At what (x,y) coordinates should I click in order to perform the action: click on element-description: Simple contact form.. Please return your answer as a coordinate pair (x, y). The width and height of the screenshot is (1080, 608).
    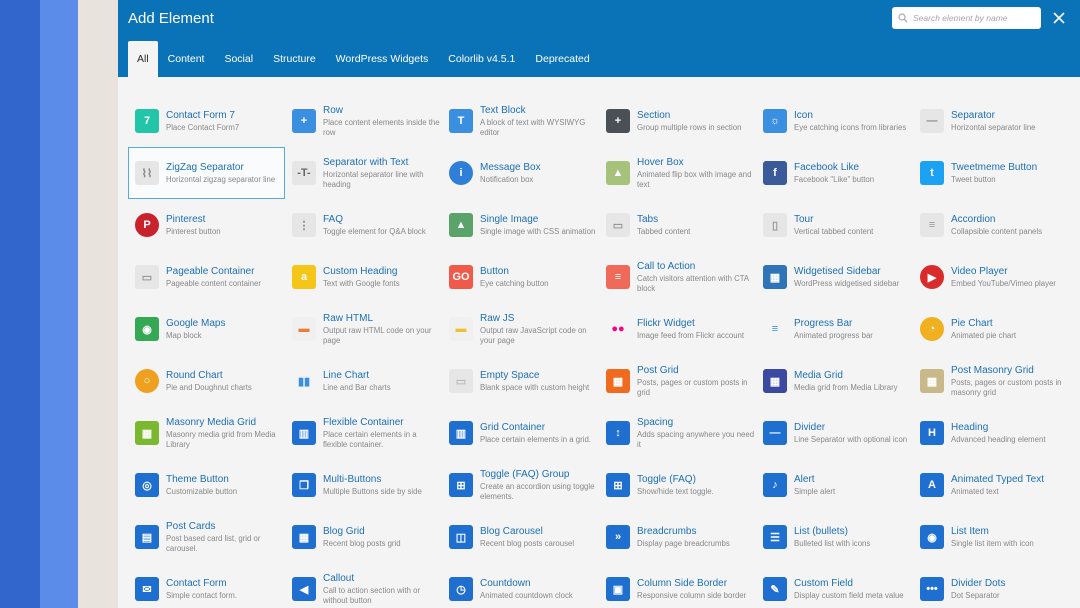
    Looking at the image, I should click on (202, 595).